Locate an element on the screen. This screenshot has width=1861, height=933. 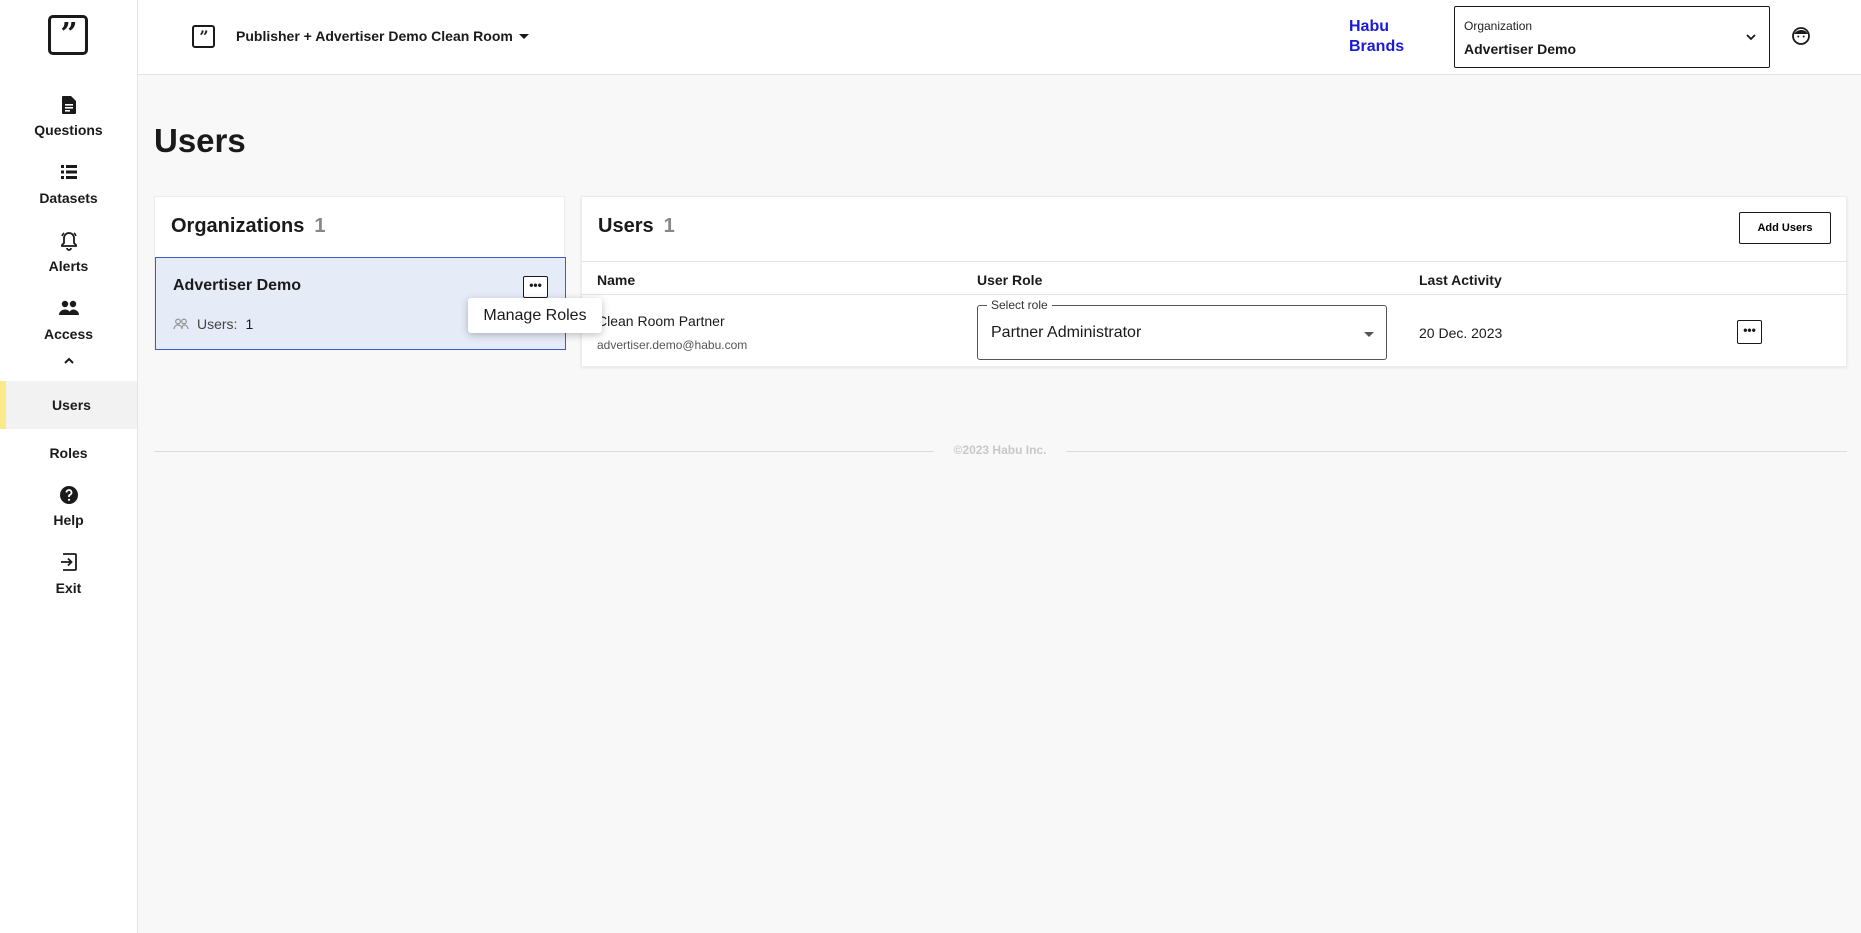
user-email: advertiser.demo@habu.com is located at coordinates (672, 345).